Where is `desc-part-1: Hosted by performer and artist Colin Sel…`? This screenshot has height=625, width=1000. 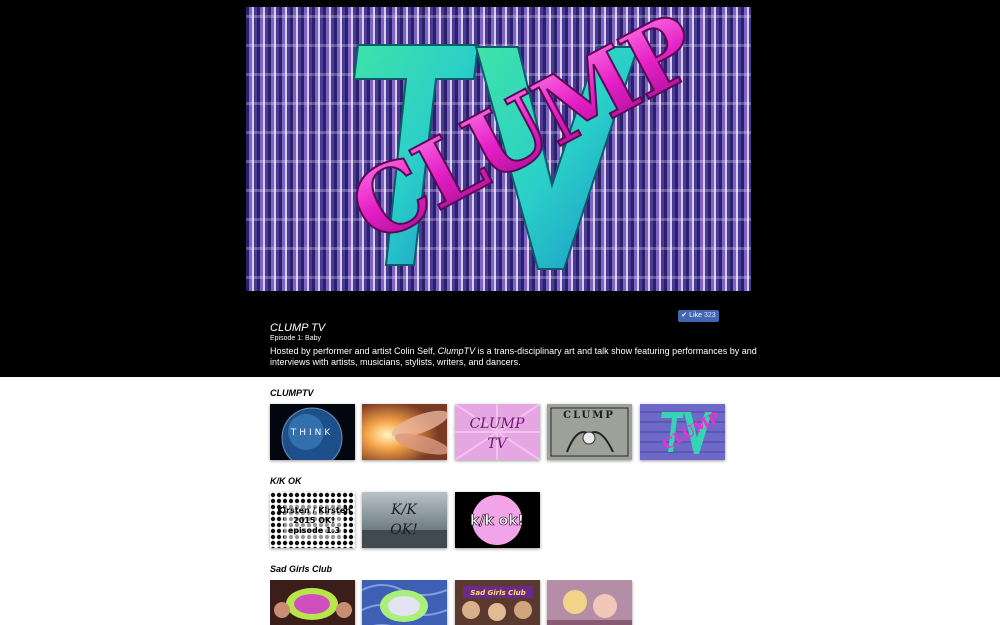
desc-part-1: Hosted by performer and artist Colin Sel… is located at coordinates (354, 351).